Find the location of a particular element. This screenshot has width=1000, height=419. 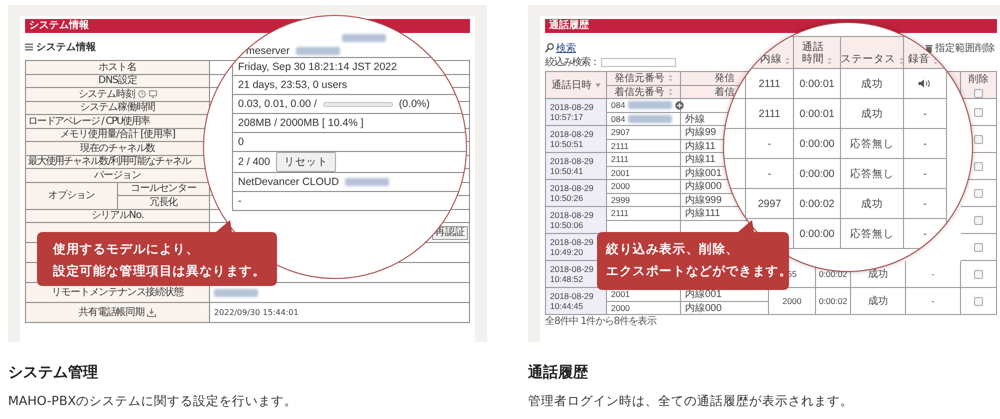

value-text: 0.03, 0.01, 0.00 / is located at coordinates (277, 104).